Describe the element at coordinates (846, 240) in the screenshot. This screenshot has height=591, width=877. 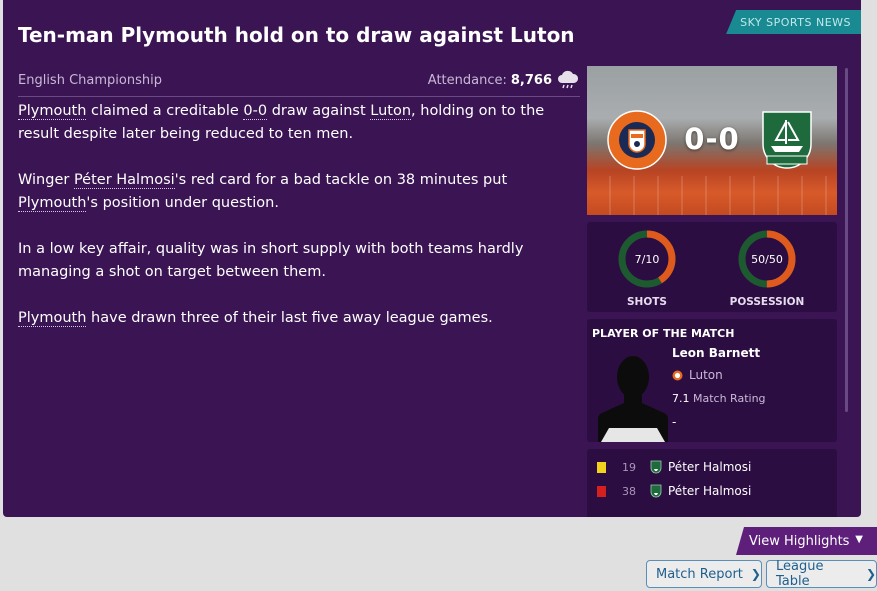
I see `right-panel-scrollbar` at that location.